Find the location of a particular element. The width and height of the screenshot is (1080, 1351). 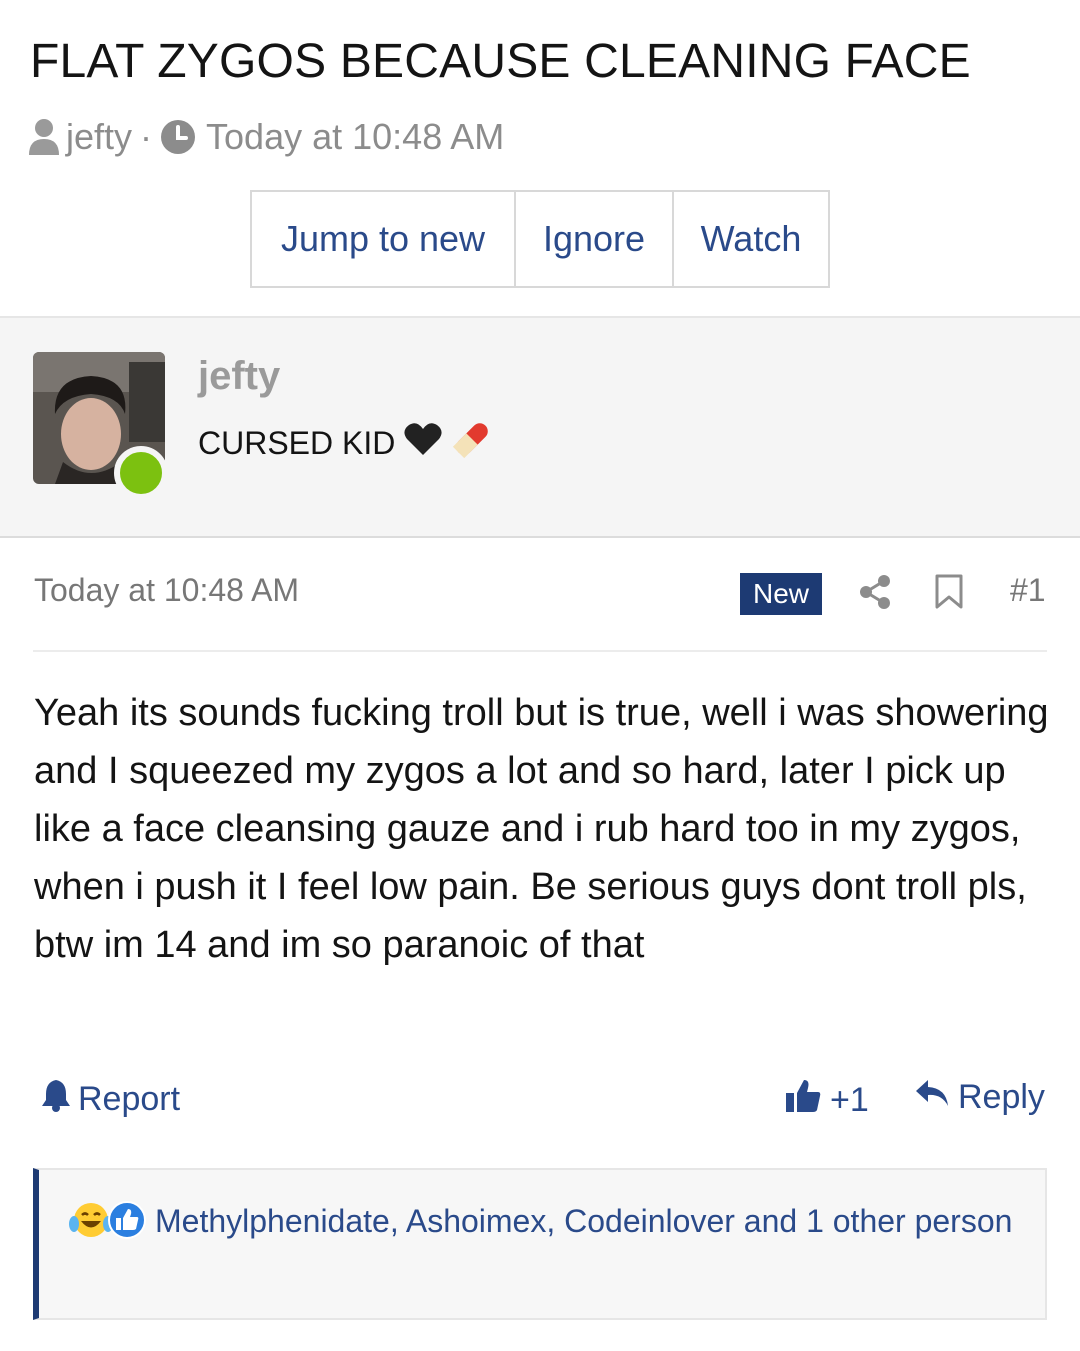

user-title-text: CURSED KID is located at coordinates (297, 442).